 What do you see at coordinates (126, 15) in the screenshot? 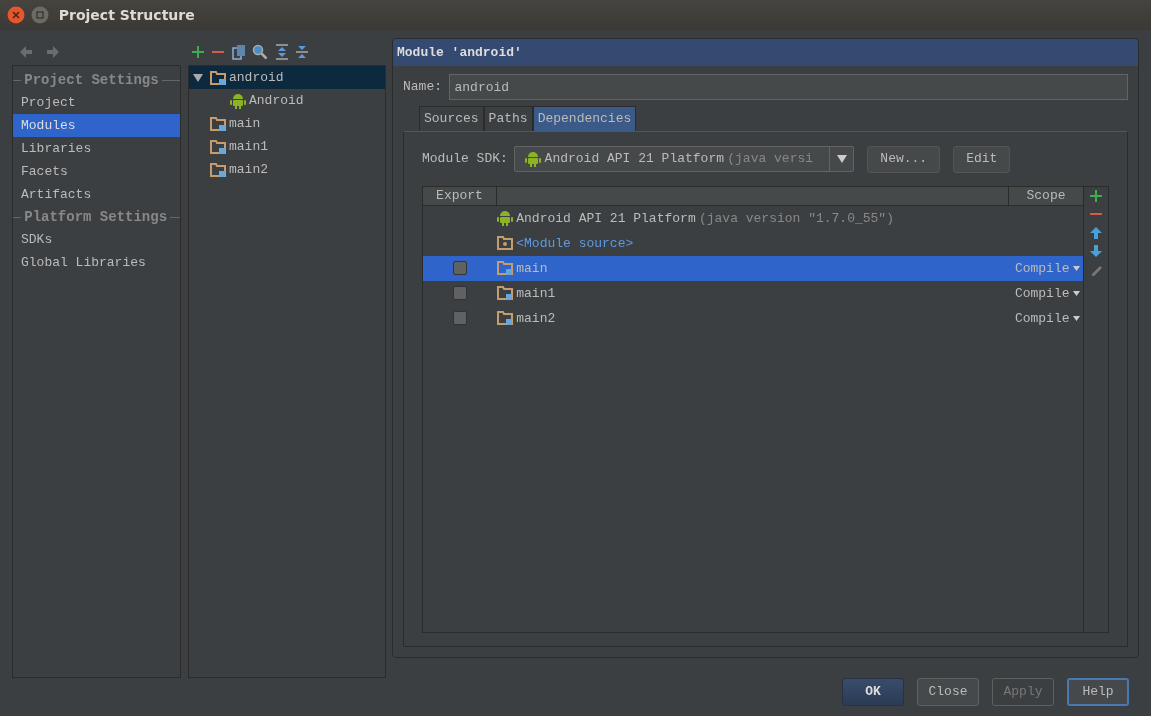
I see `window-title: Project Structure` at bounding box center [126, 15].